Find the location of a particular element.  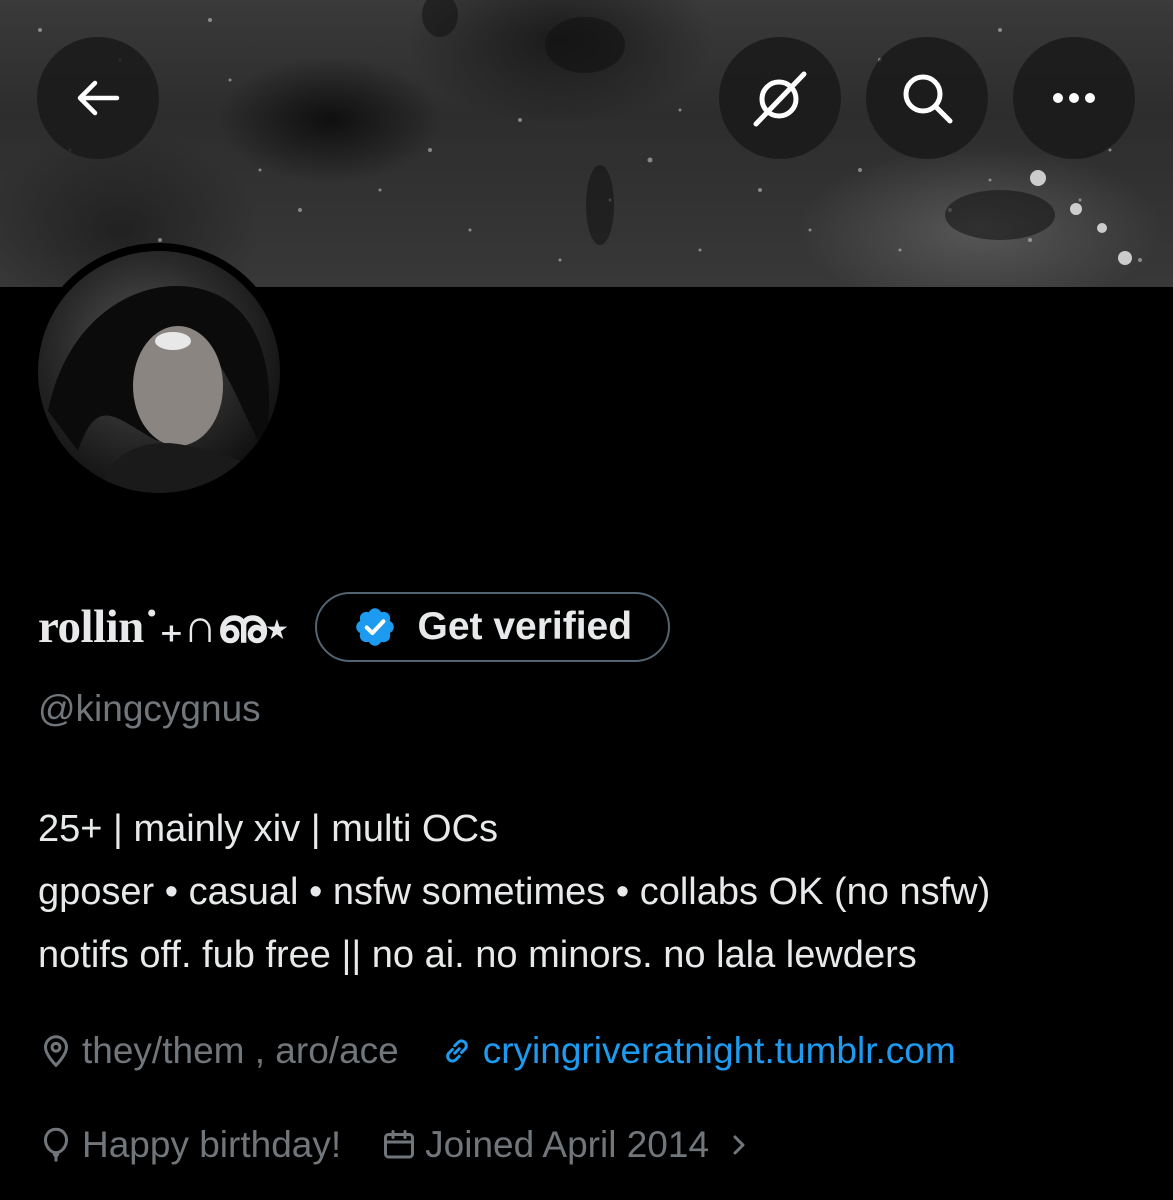

website-link: cryingriveratnight.tumblr.com is located at coordinates (719, 1051).